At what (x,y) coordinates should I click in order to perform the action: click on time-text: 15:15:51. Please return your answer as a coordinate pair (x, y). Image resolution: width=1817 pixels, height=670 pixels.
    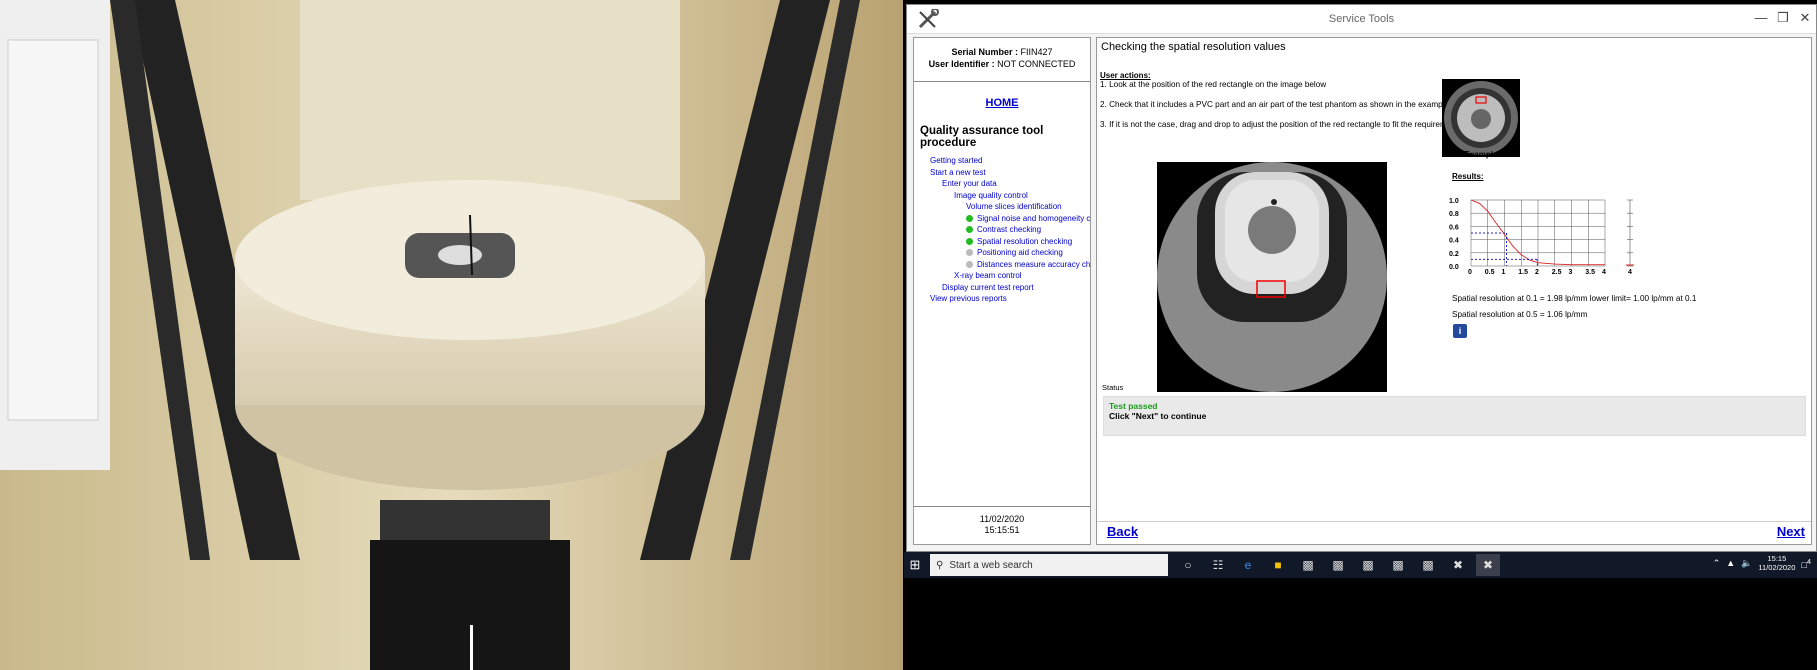
    Looking at the image, I should click on (1002, 530).